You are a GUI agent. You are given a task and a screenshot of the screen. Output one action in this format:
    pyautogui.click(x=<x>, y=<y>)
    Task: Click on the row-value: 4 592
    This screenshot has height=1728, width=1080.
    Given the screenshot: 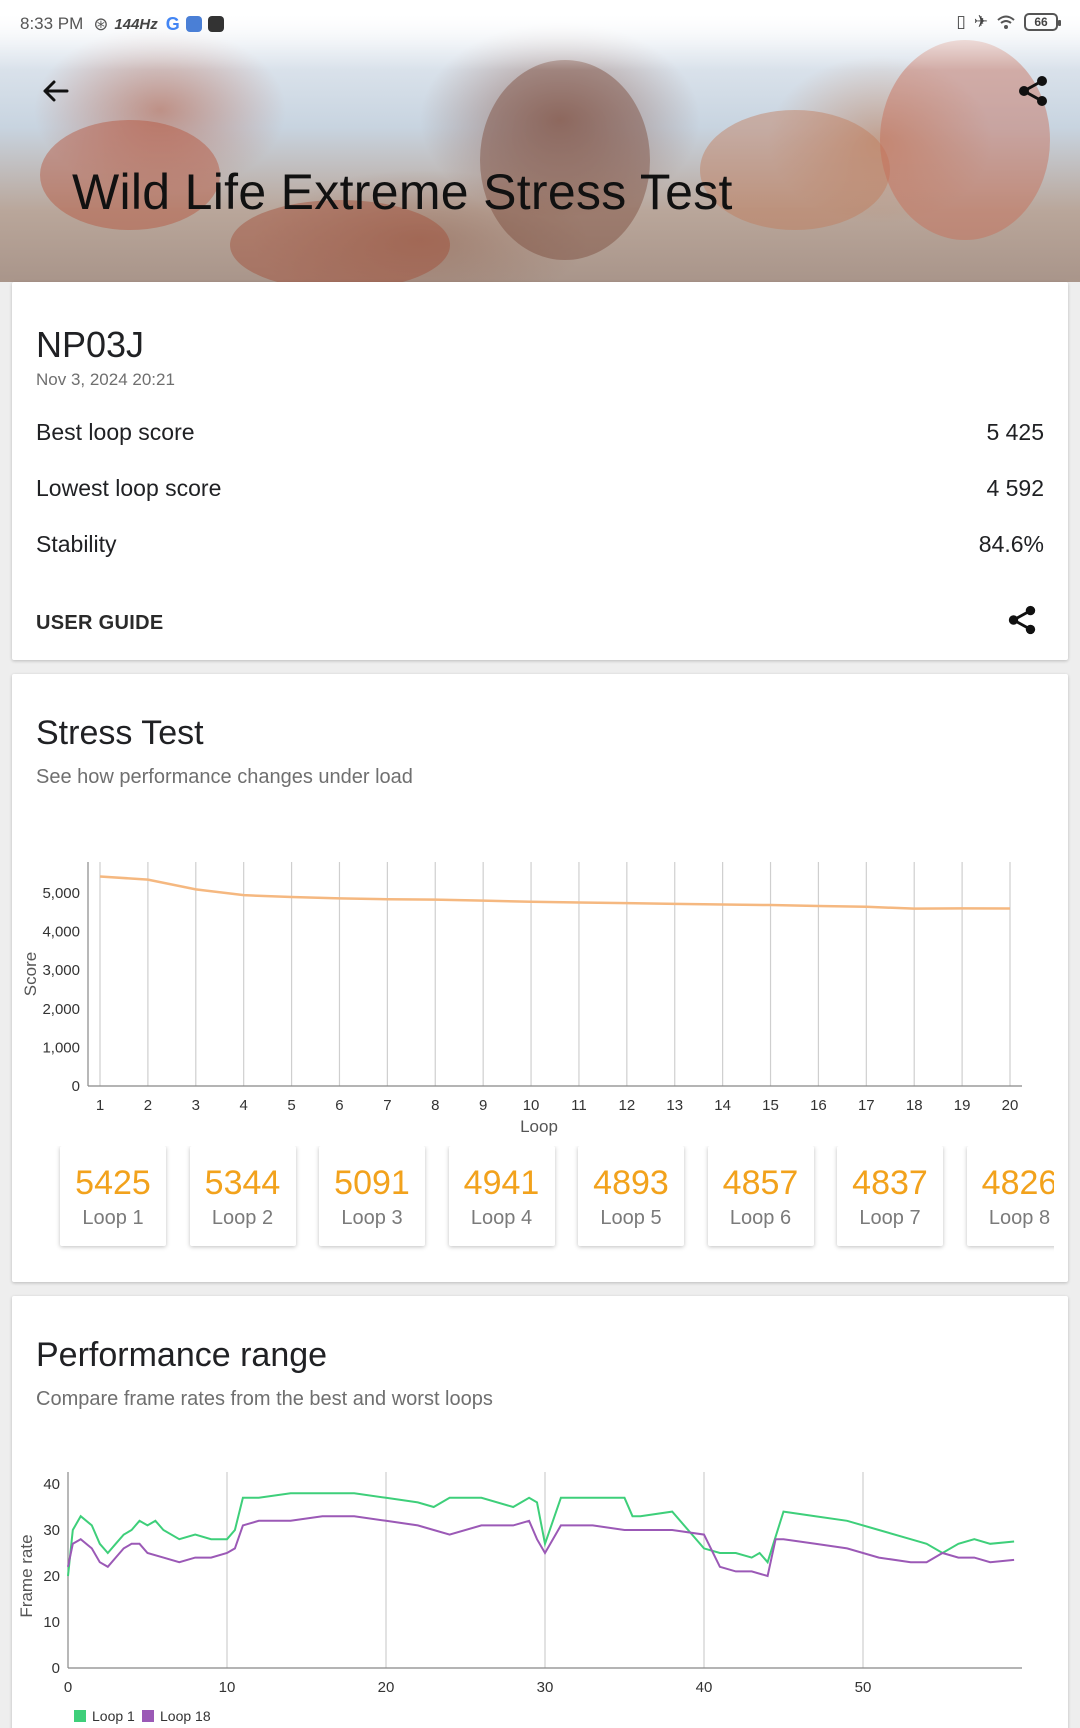 What is the action you would take?
    pyautogui.click(x=1015, y=487)
    